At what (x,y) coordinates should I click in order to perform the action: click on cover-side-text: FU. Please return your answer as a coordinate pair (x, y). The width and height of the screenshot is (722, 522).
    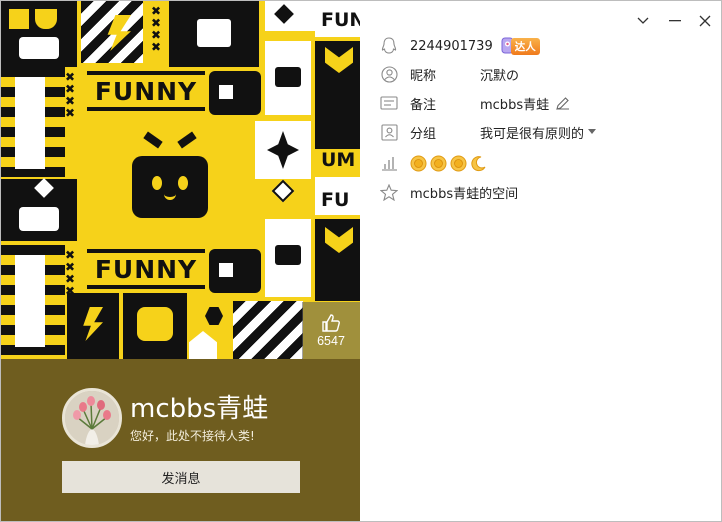
    Looking at the image, I should click on (335, 200).